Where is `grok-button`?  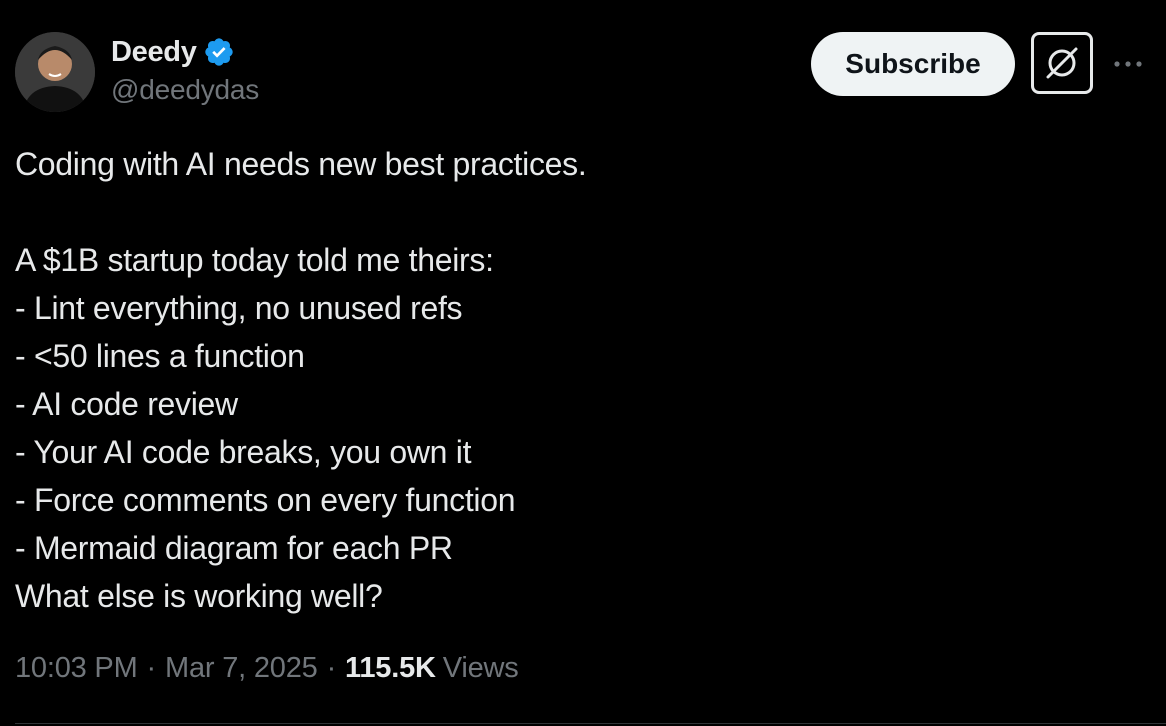 grok-button is located at coordinates (1062, 63).